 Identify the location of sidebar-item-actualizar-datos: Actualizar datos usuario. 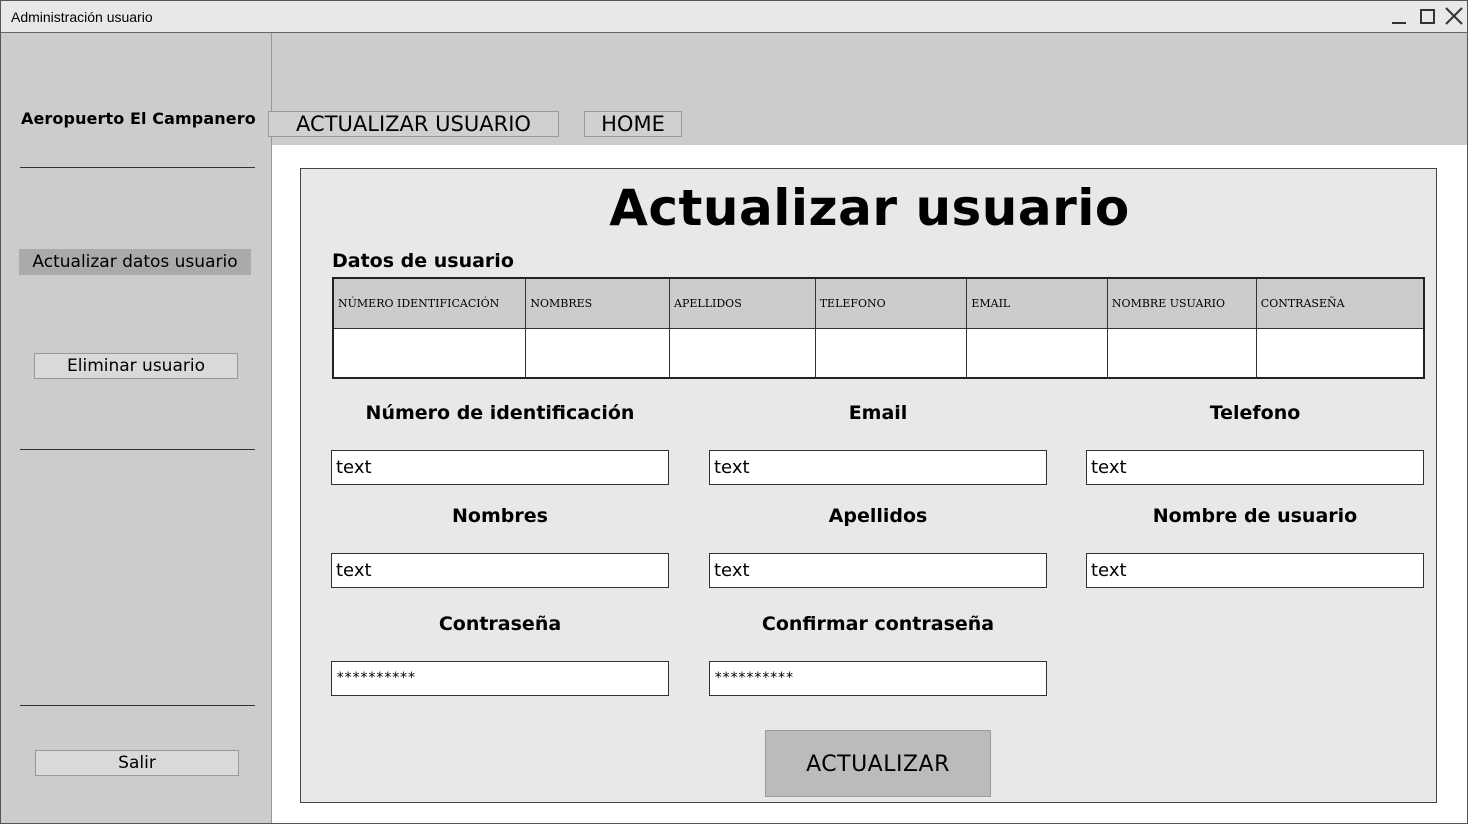
(135, 262).